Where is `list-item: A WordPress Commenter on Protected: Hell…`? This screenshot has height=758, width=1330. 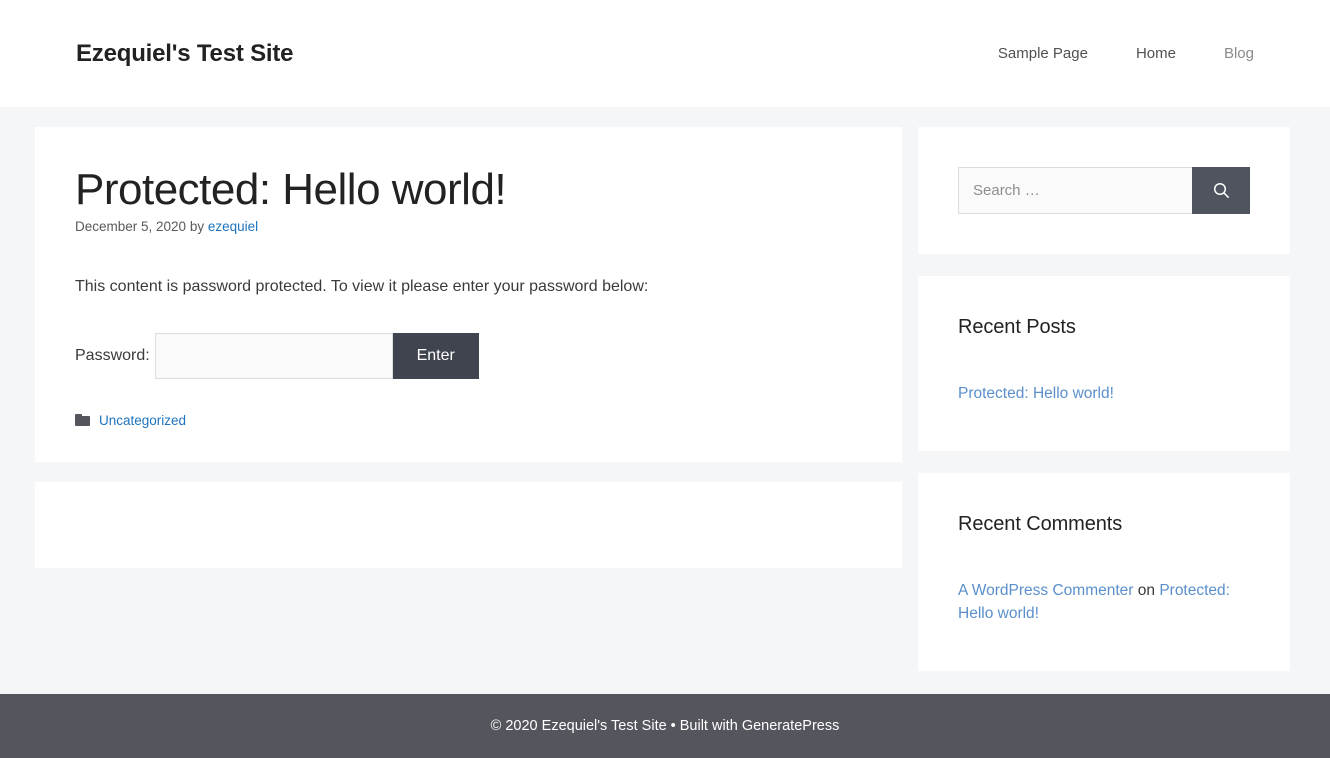 list-item: A WordPress Commenter on Protected: Hell… is located at coordinates (1104, 602).